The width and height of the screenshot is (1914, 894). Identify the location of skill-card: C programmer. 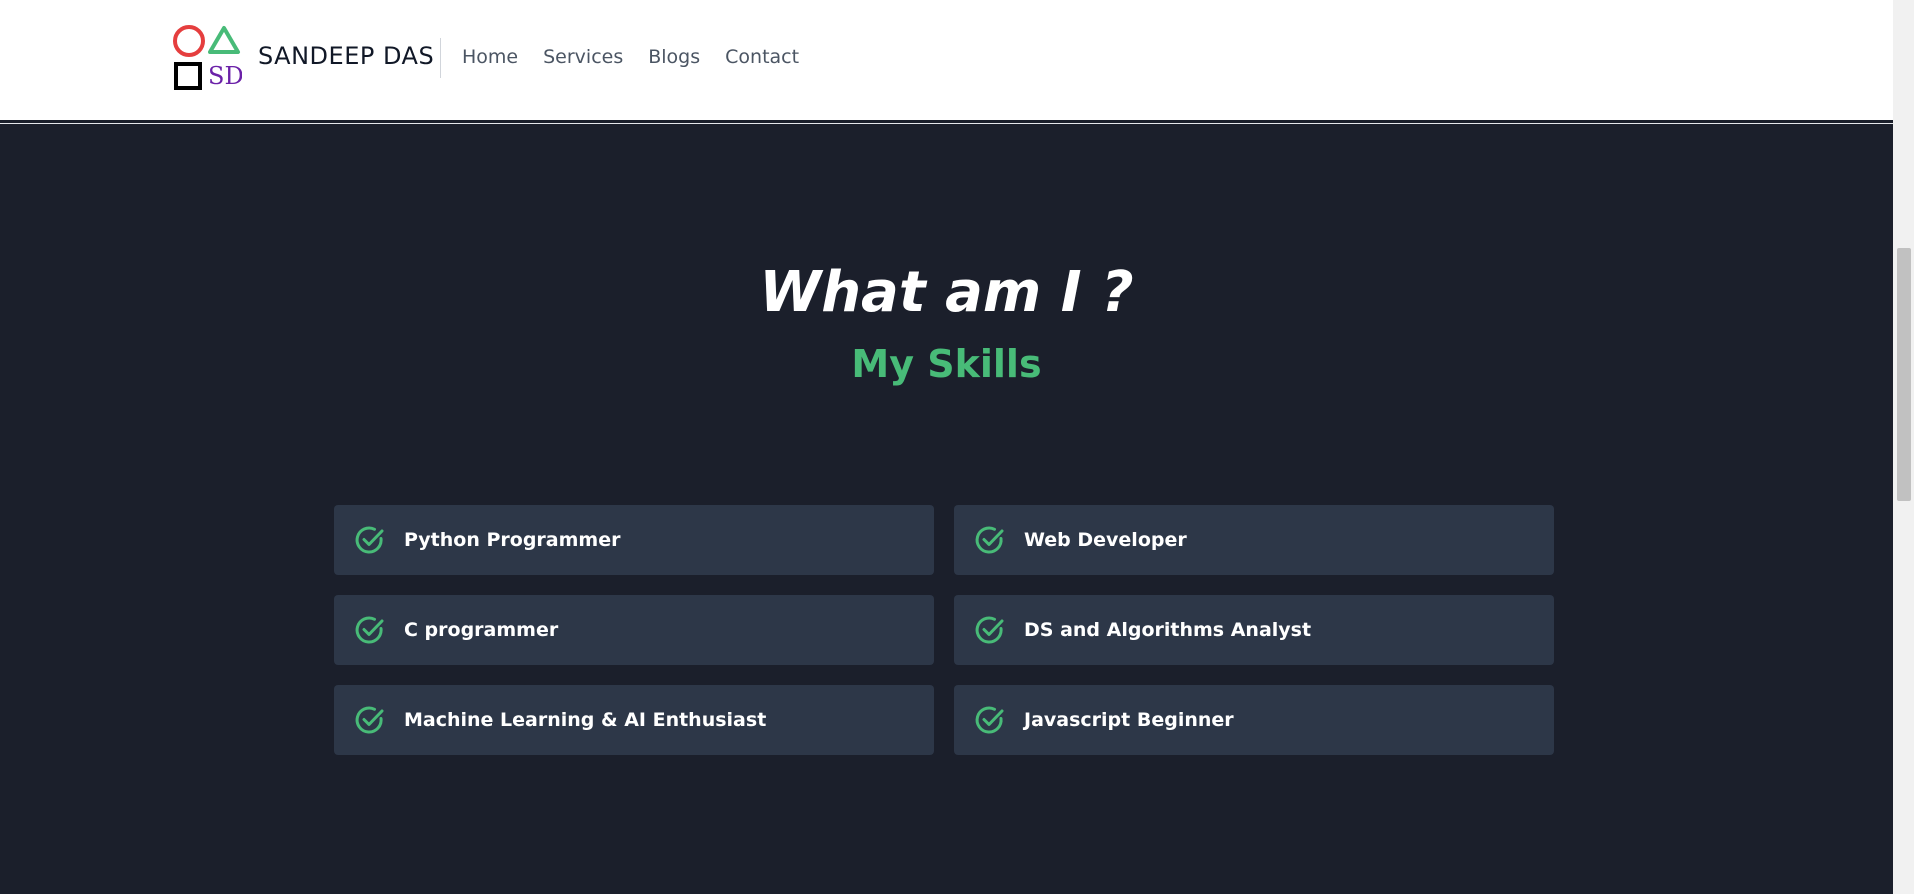
(634, 630).